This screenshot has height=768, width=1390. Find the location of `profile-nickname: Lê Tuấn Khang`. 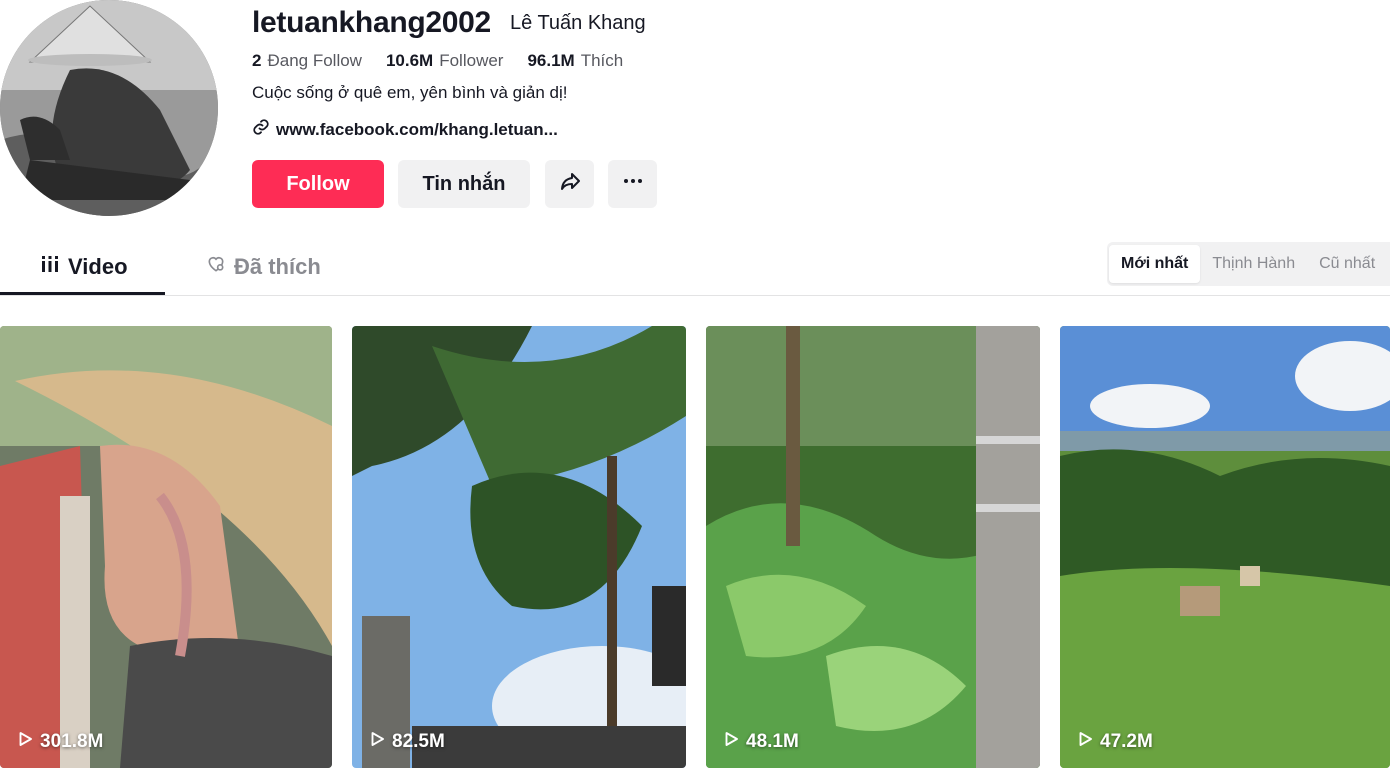

profile-nickname: Lê Tuấn Khang is located at coordinates (578, 23).